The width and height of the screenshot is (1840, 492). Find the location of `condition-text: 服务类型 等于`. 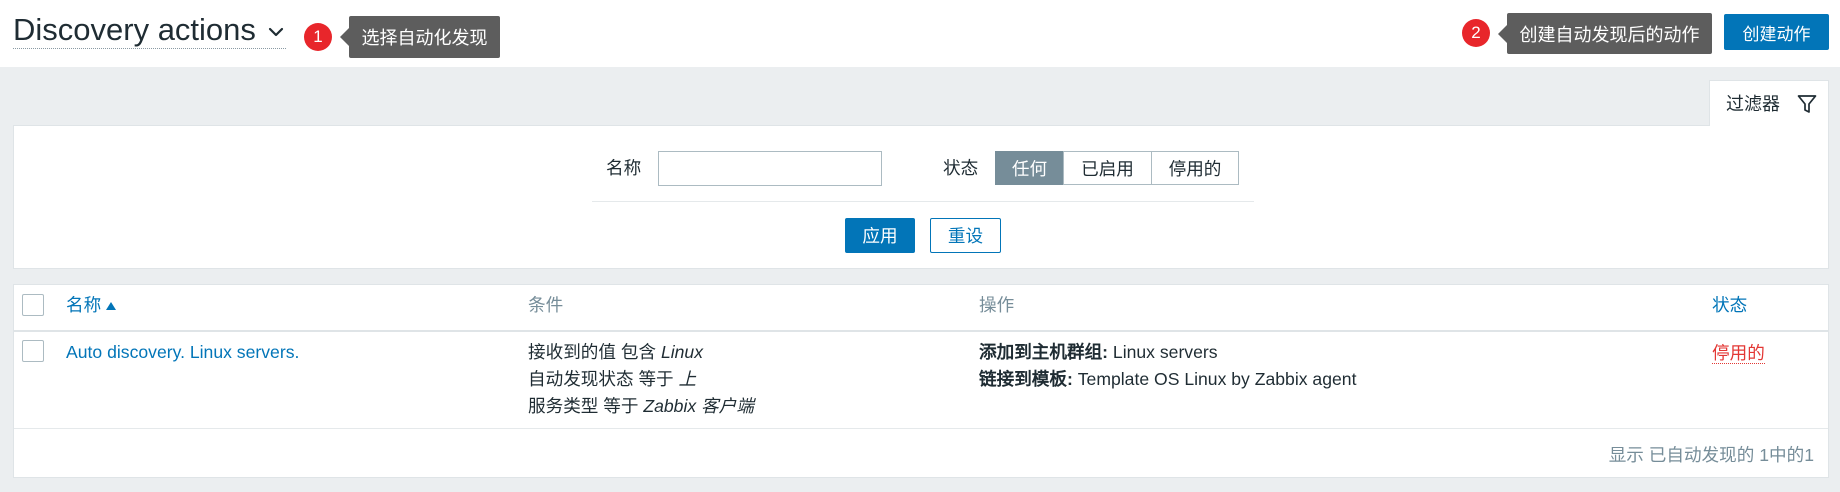

condition-text: 服务类型 等于 is located at coordinates (583, 406).